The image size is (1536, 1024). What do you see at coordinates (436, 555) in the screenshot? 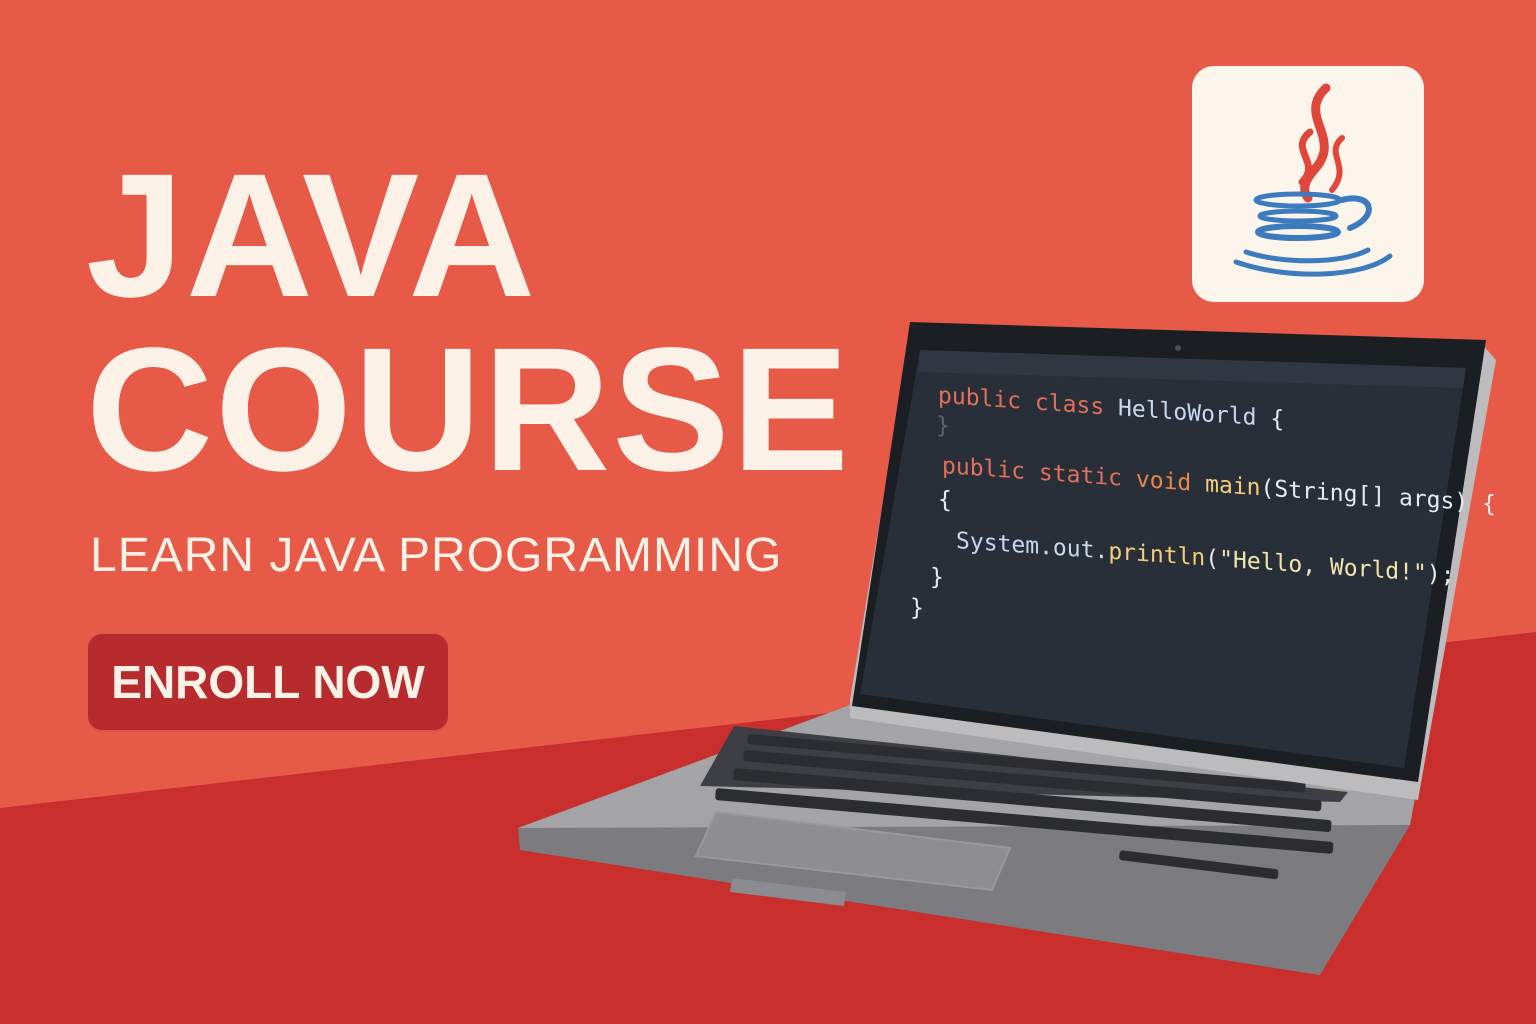
I see `subtitle: LEARN JAVA PROGRAMMING` at bounding box center [436, 555].